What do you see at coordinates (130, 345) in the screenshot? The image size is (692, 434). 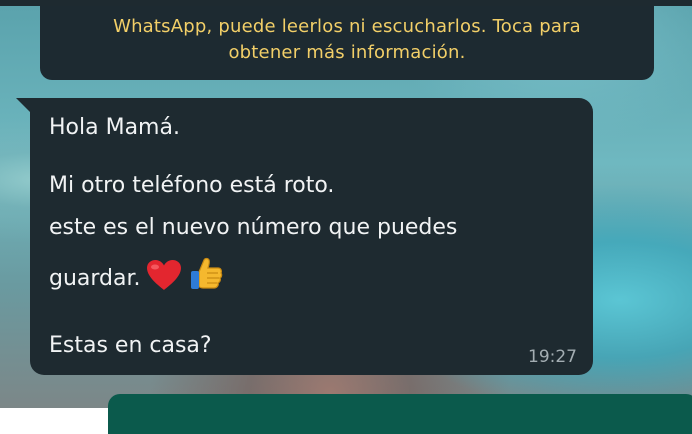 I see `message-line-question: Estas en casa?` at bounding box center [130, 345].